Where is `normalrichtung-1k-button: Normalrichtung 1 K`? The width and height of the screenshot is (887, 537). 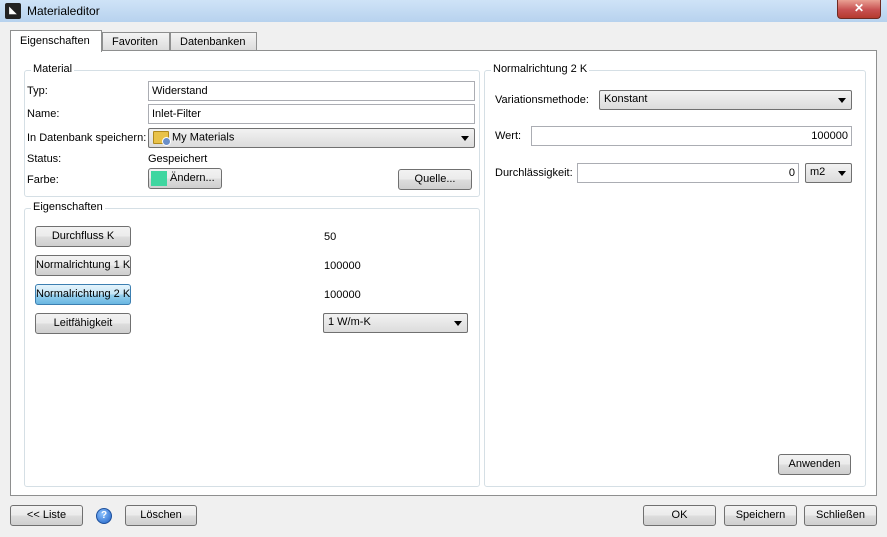 normalrichtung-1k-button: Normalrichtung 1 K is located at coordinates (83, 265).